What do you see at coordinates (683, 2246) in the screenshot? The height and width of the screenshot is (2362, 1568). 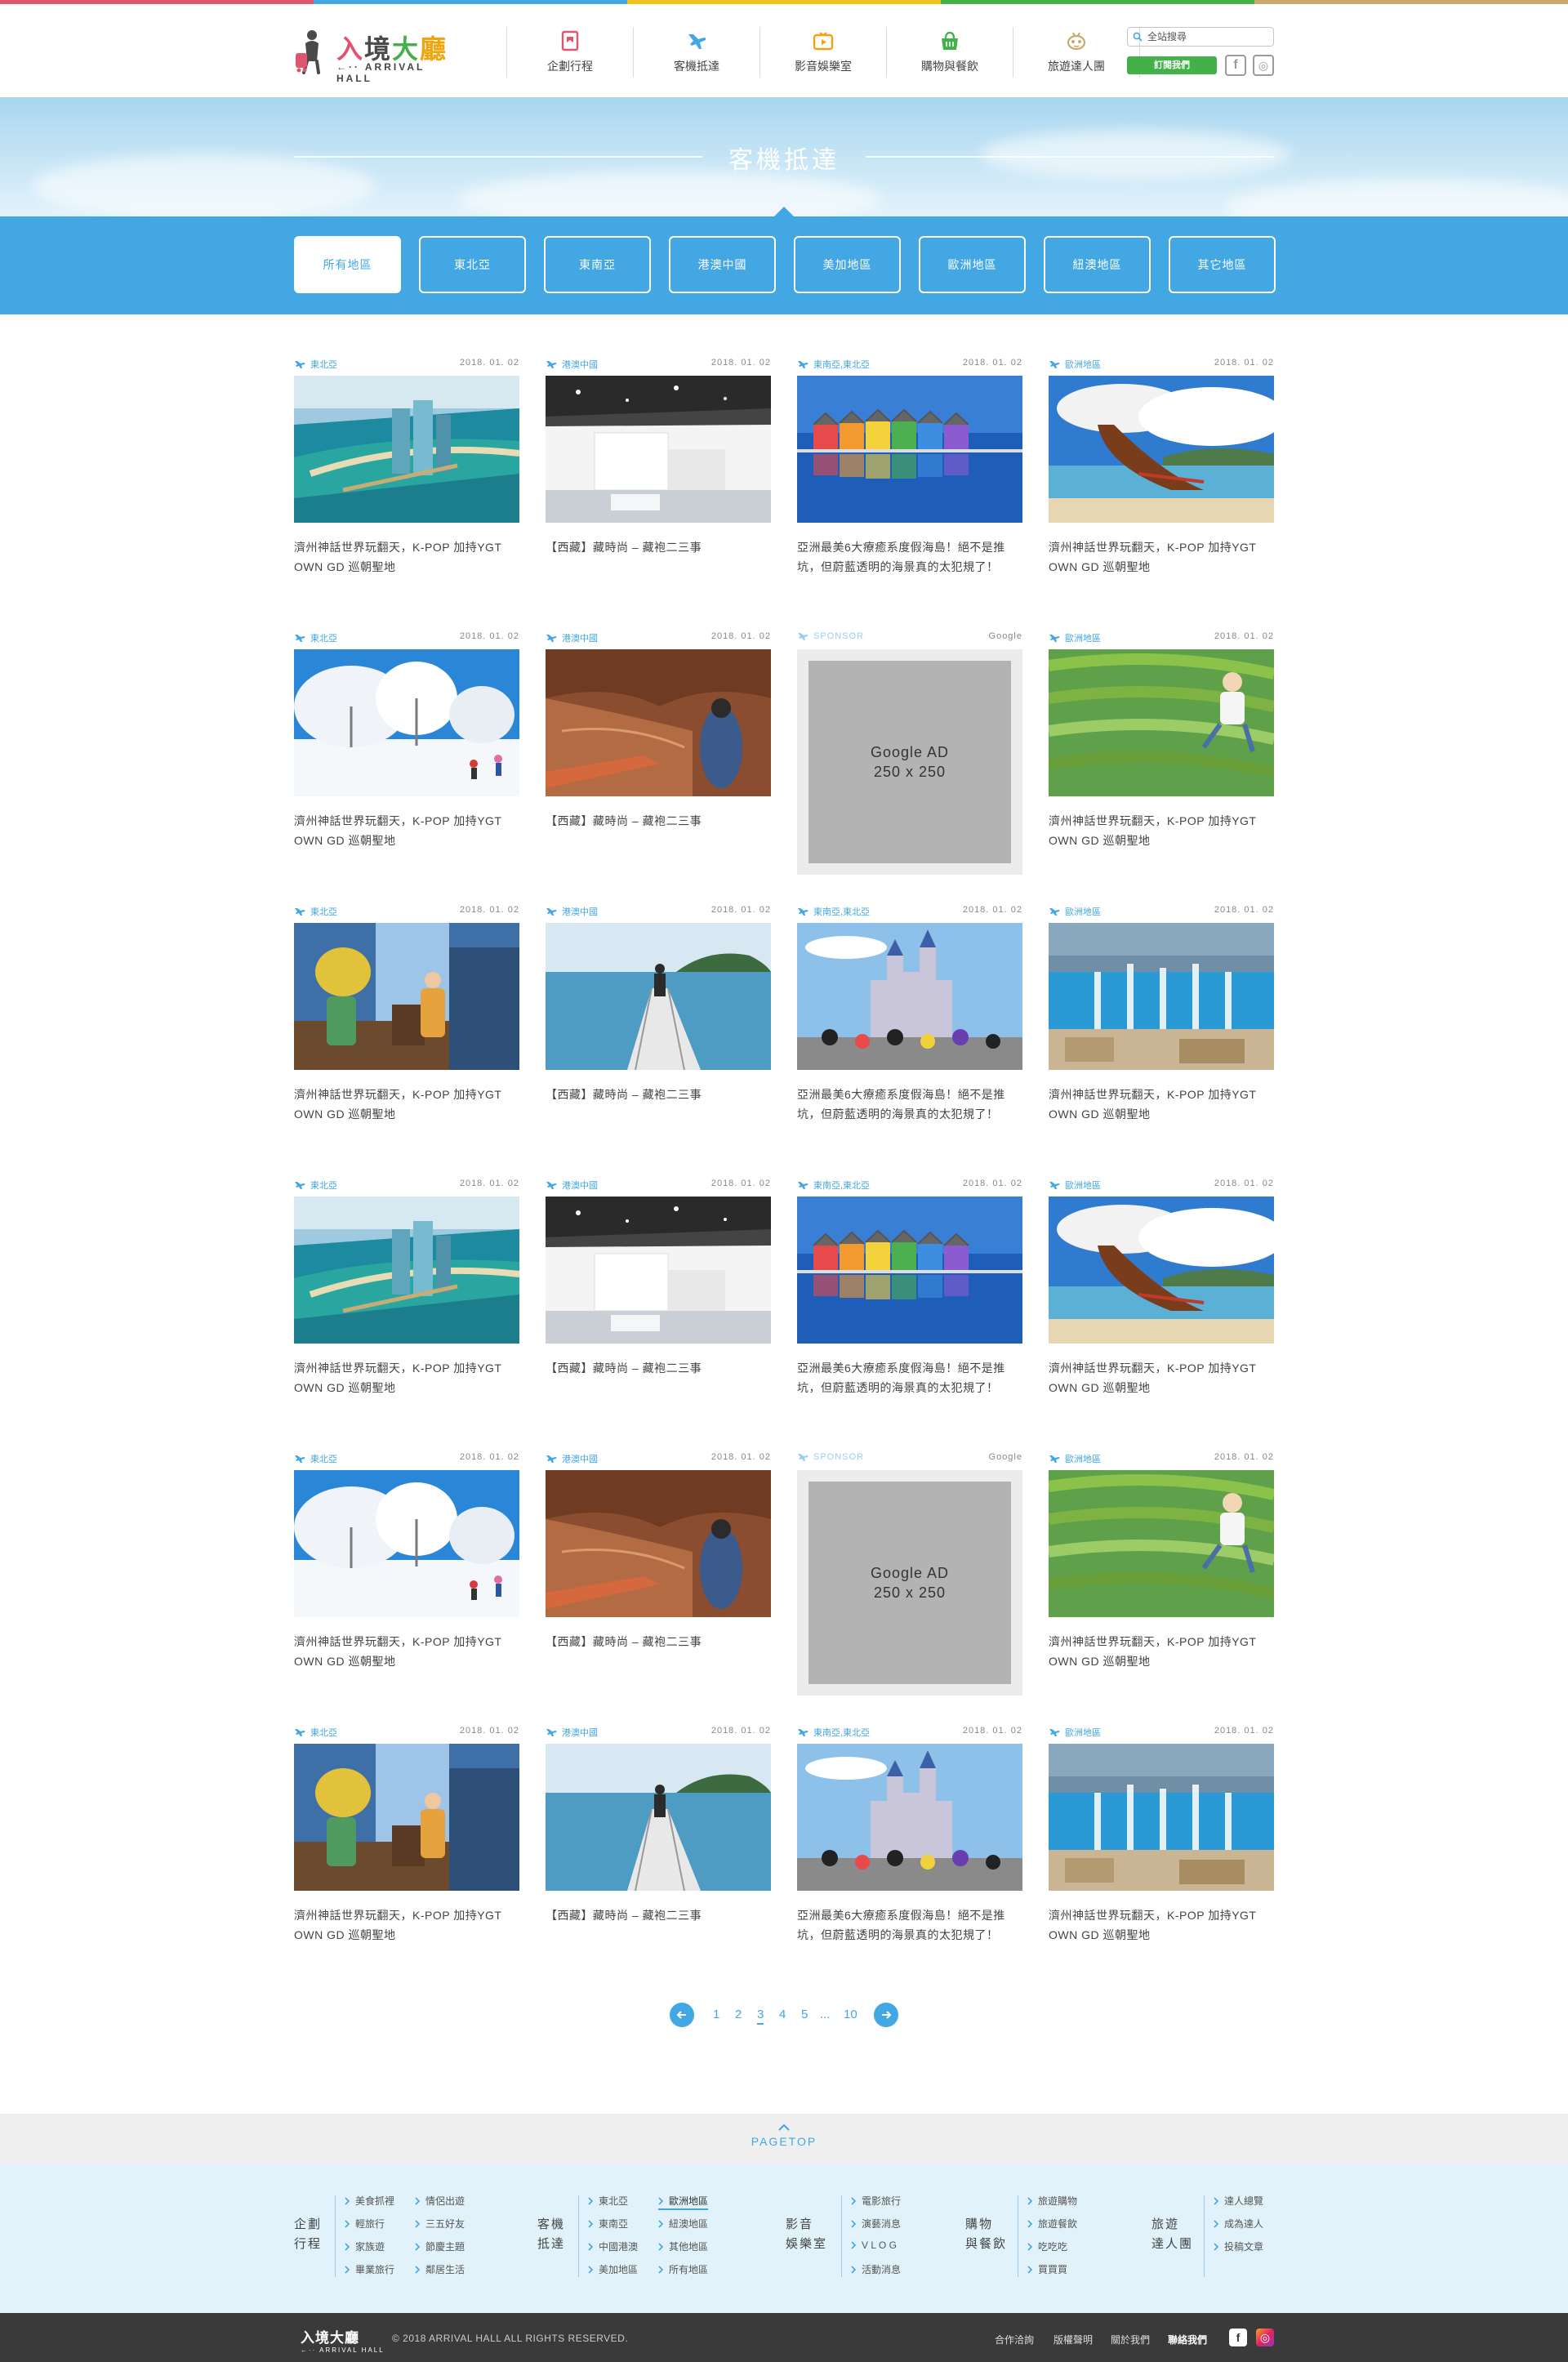 I see `sitemap-link: 其他地區` at bounding box center [683, 2246].